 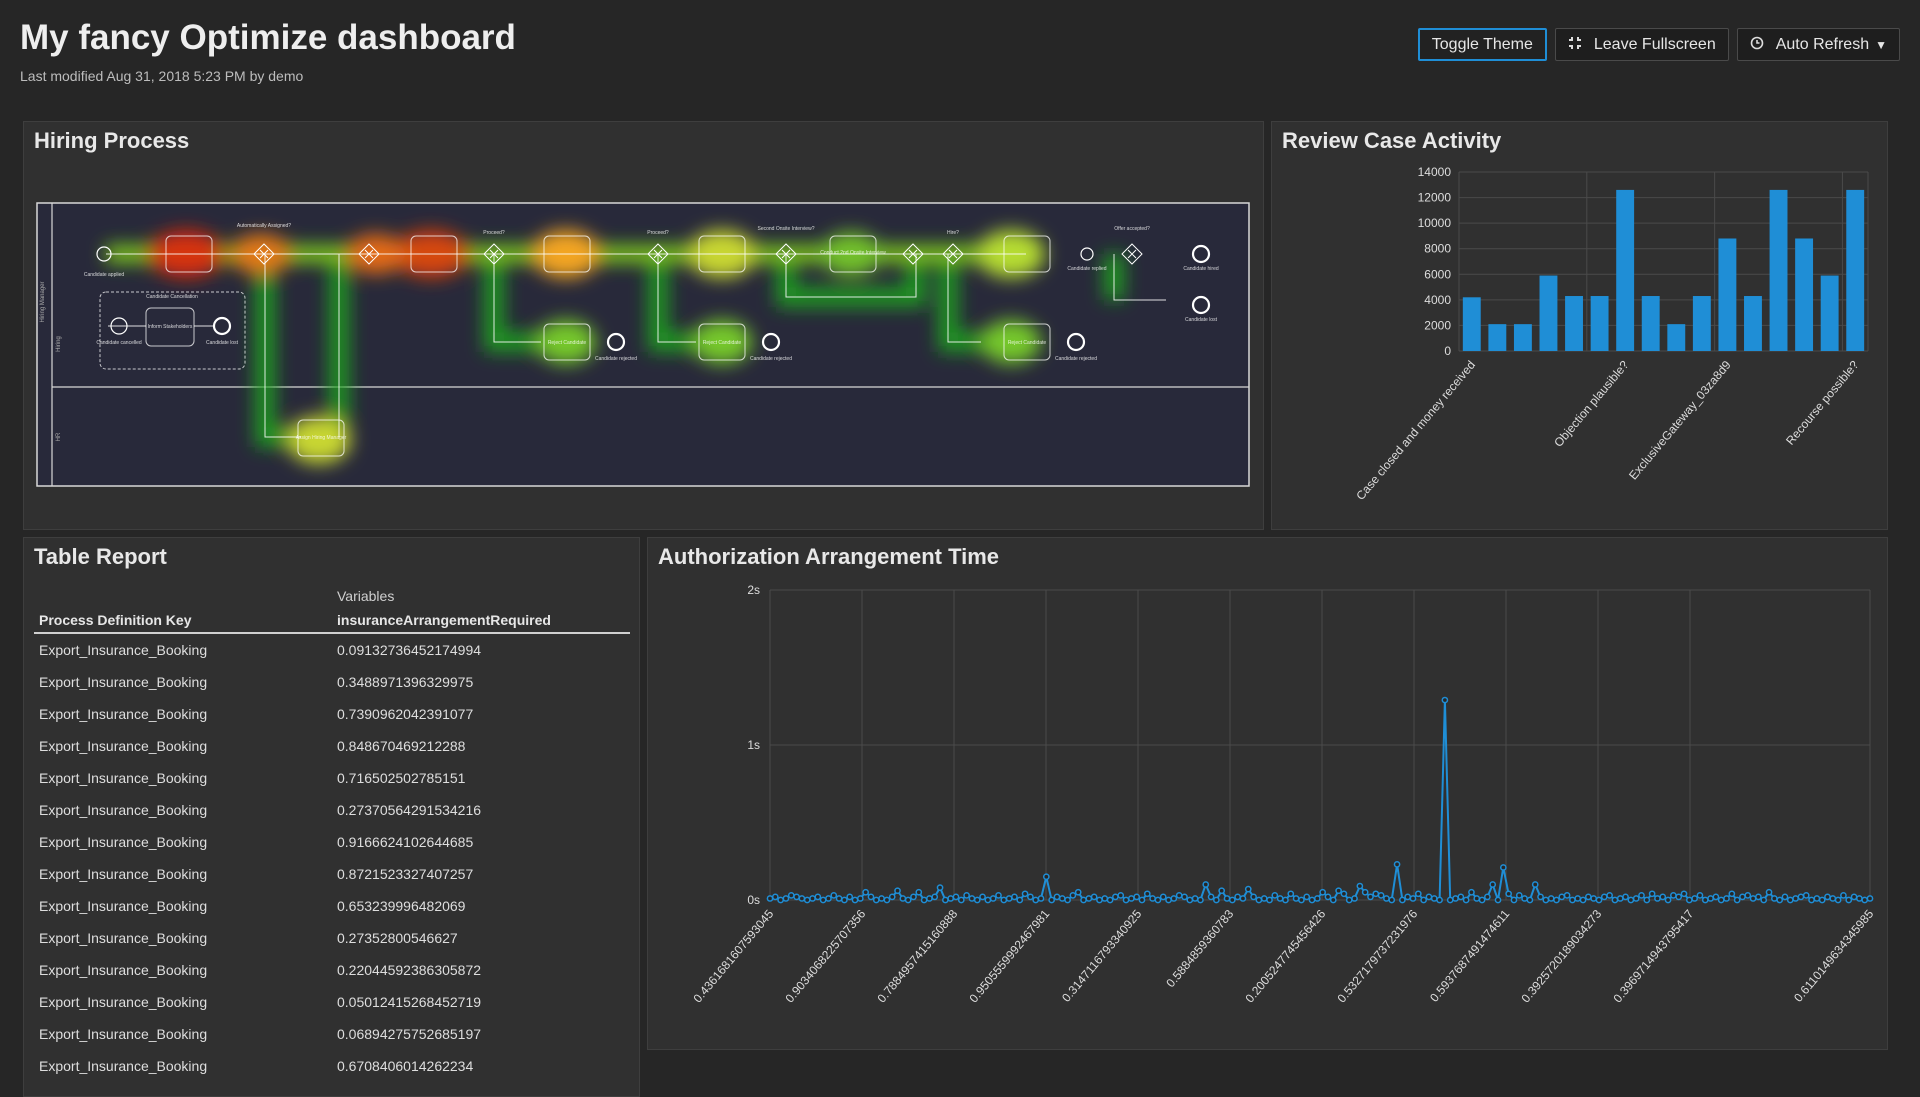 I want to click on cell-variable-value: 0.653239996482069, so click(x=401, y=906).